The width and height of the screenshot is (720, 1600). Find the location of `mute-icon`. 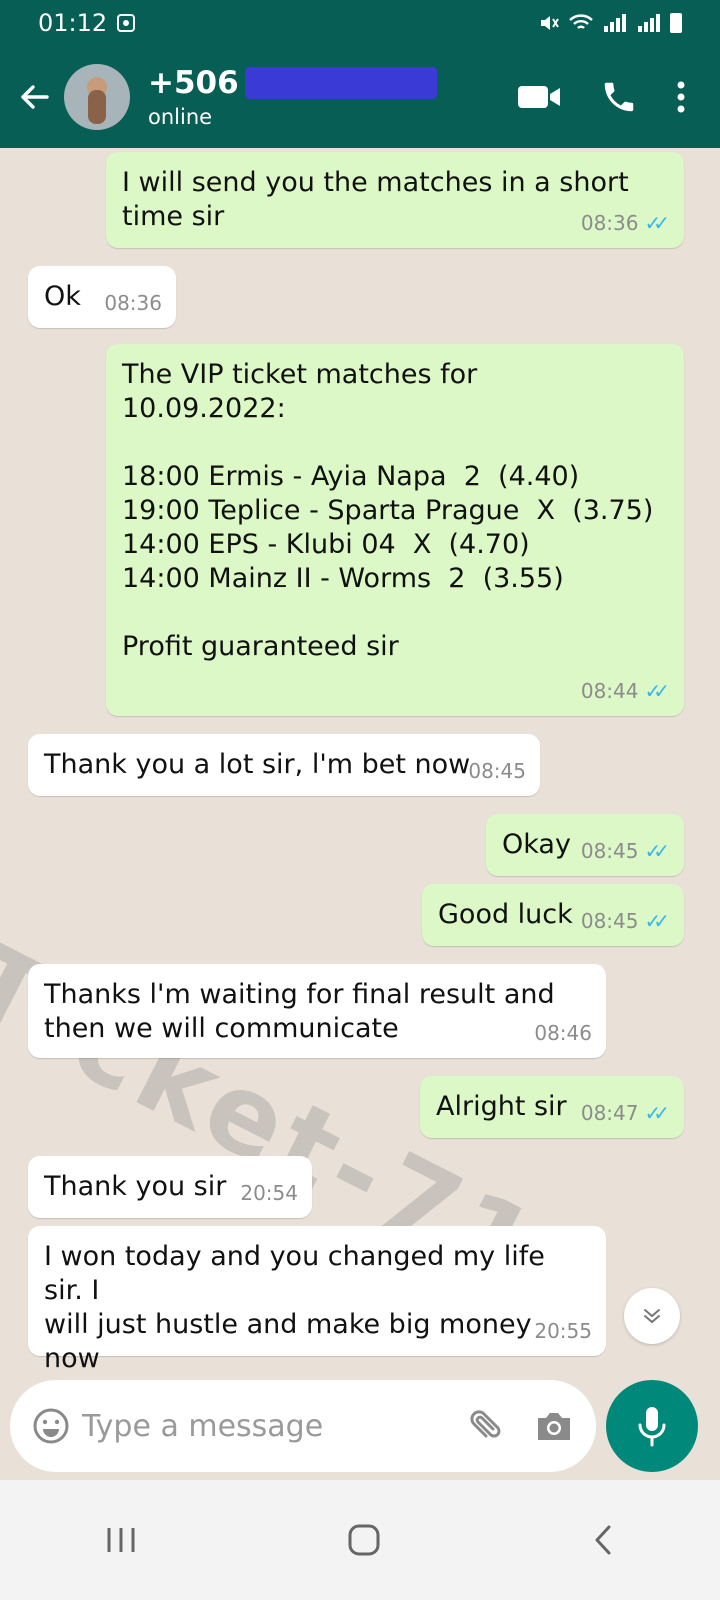

mute-icon is located at coordinates (550, 23).